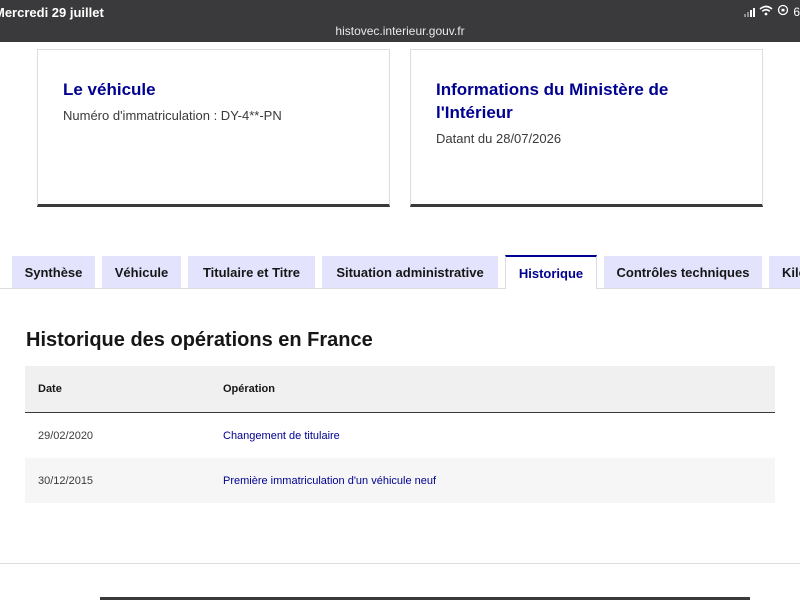 The height and width of the screenshot is (600, 800). Describe the element at coordinates (199, 340) in the screenshot. I see `section-title: Historique des opérations en France` at that location.